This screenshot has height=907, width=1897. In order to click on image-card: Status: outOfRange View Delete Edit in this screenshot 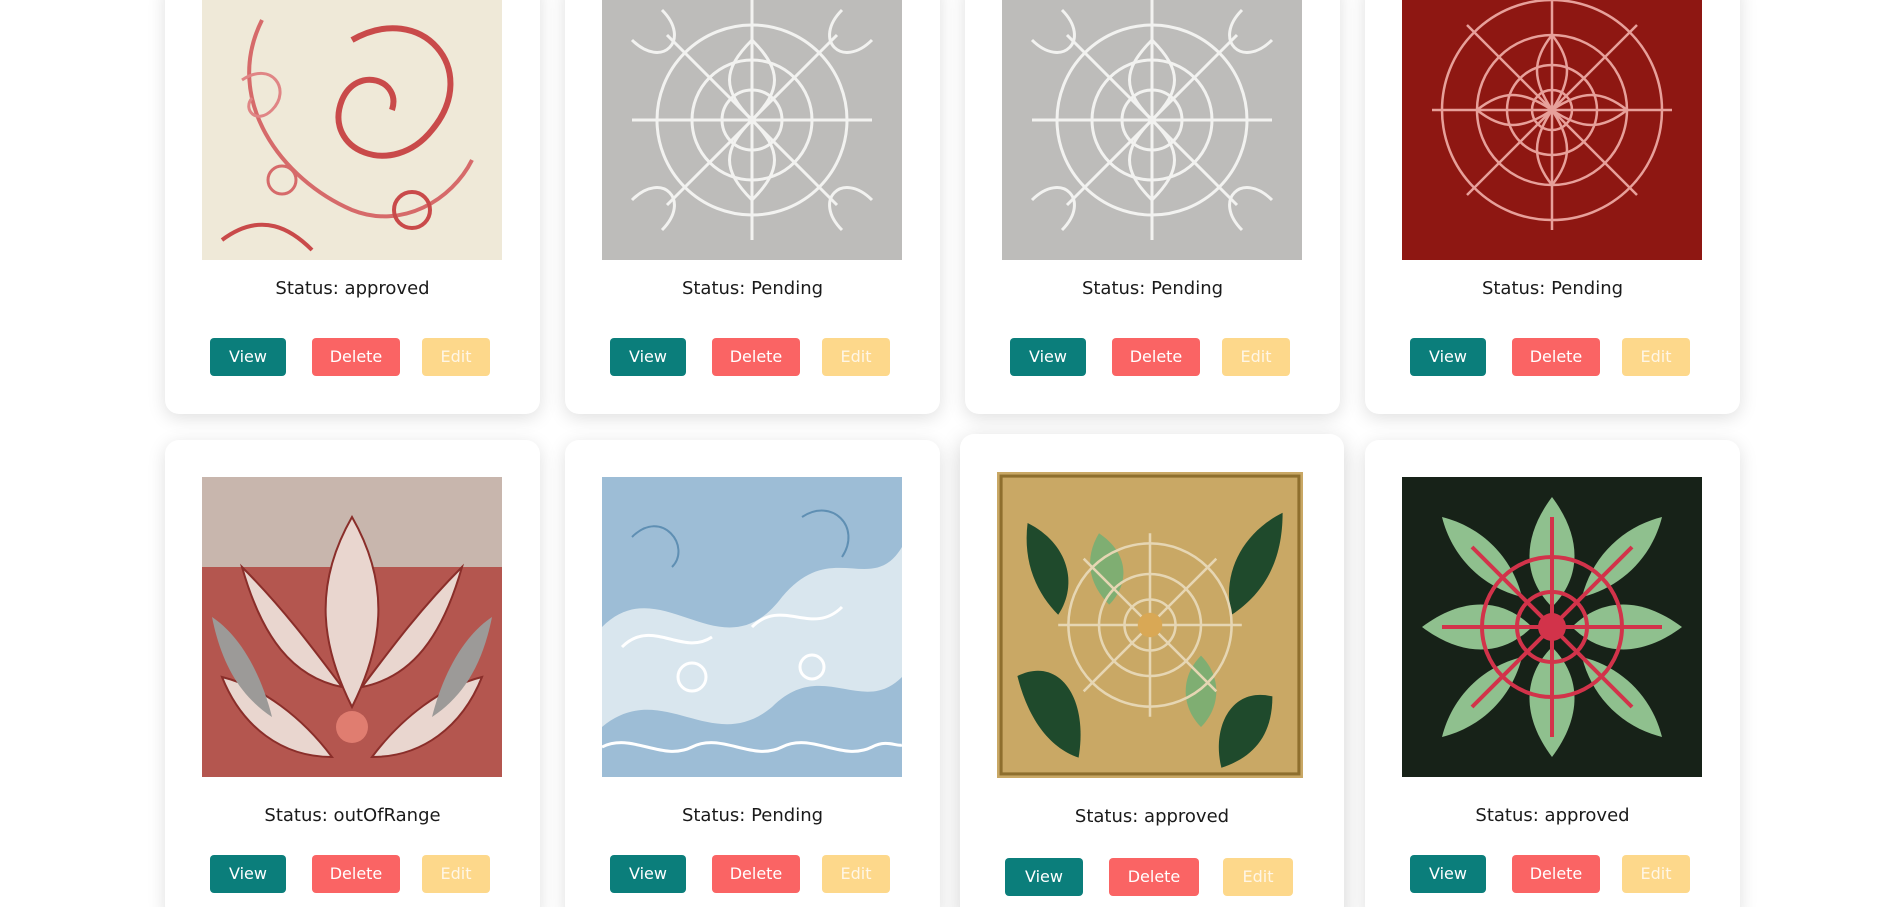, I will do `click(352, 673)`.